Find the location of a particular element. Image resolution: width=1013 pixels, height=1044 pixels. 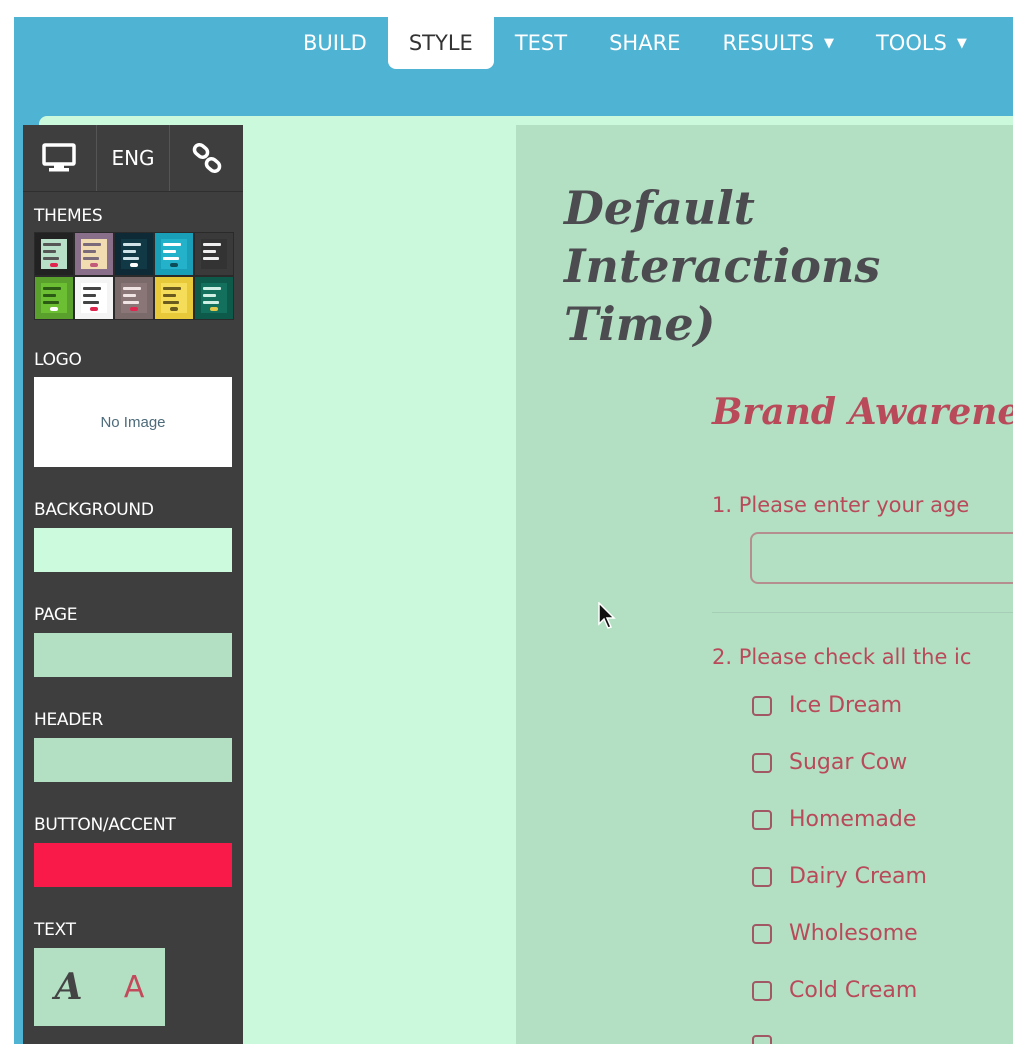

option-label: Ice Dream is located at coordinates (846, 705).